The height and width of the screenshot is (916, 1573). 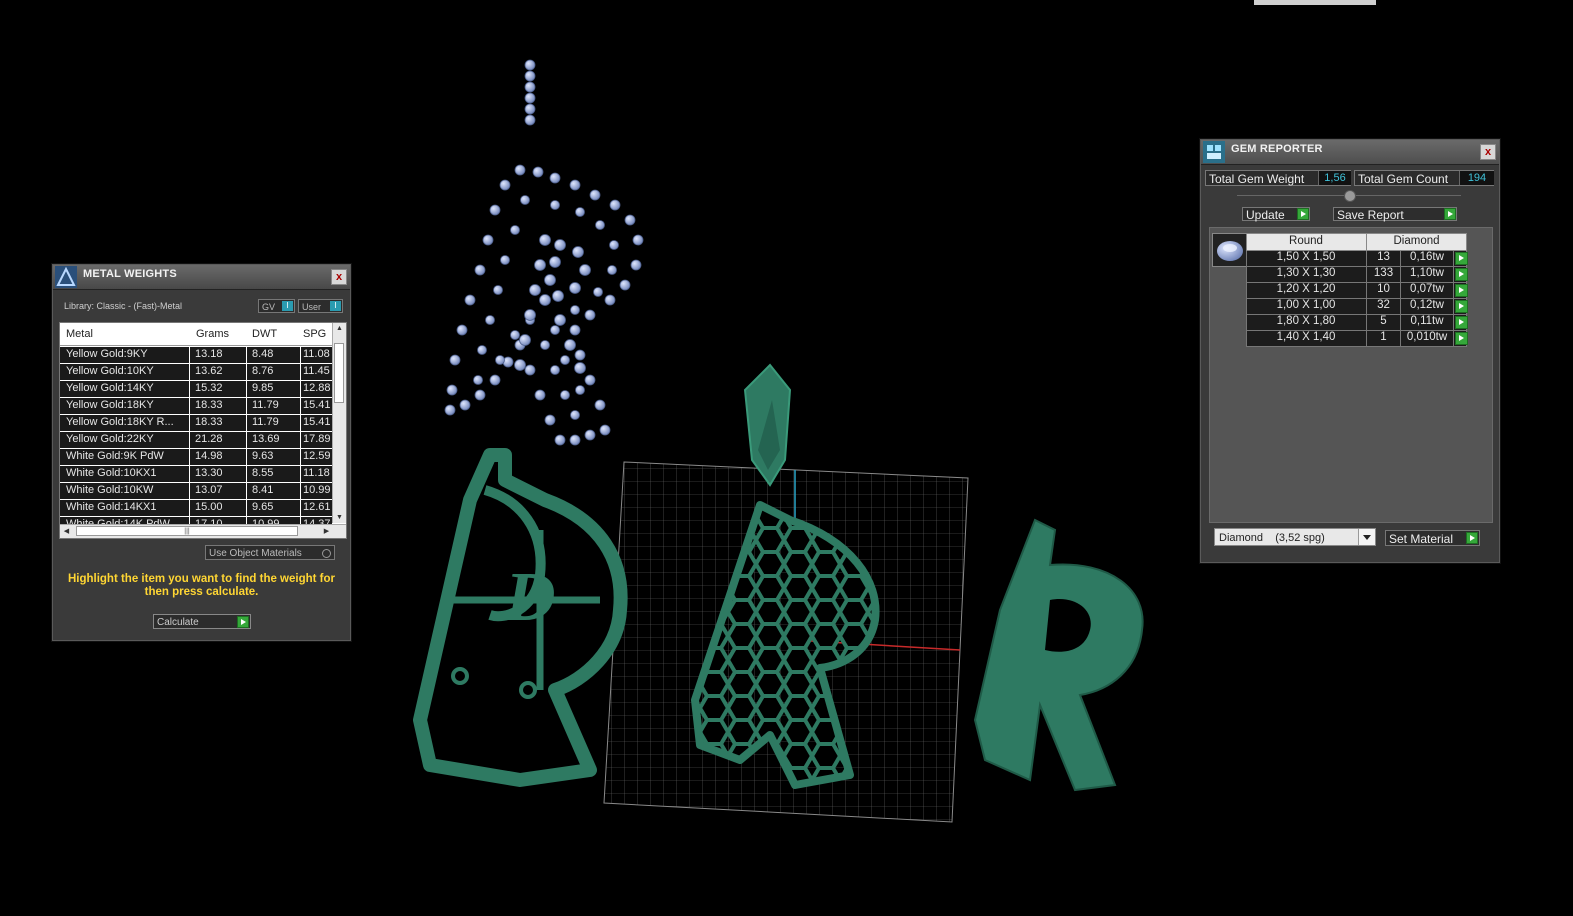 I want to click on gem-row: 1,80 X 1,80 5 0,11tw, so click(x=1357, y=323).